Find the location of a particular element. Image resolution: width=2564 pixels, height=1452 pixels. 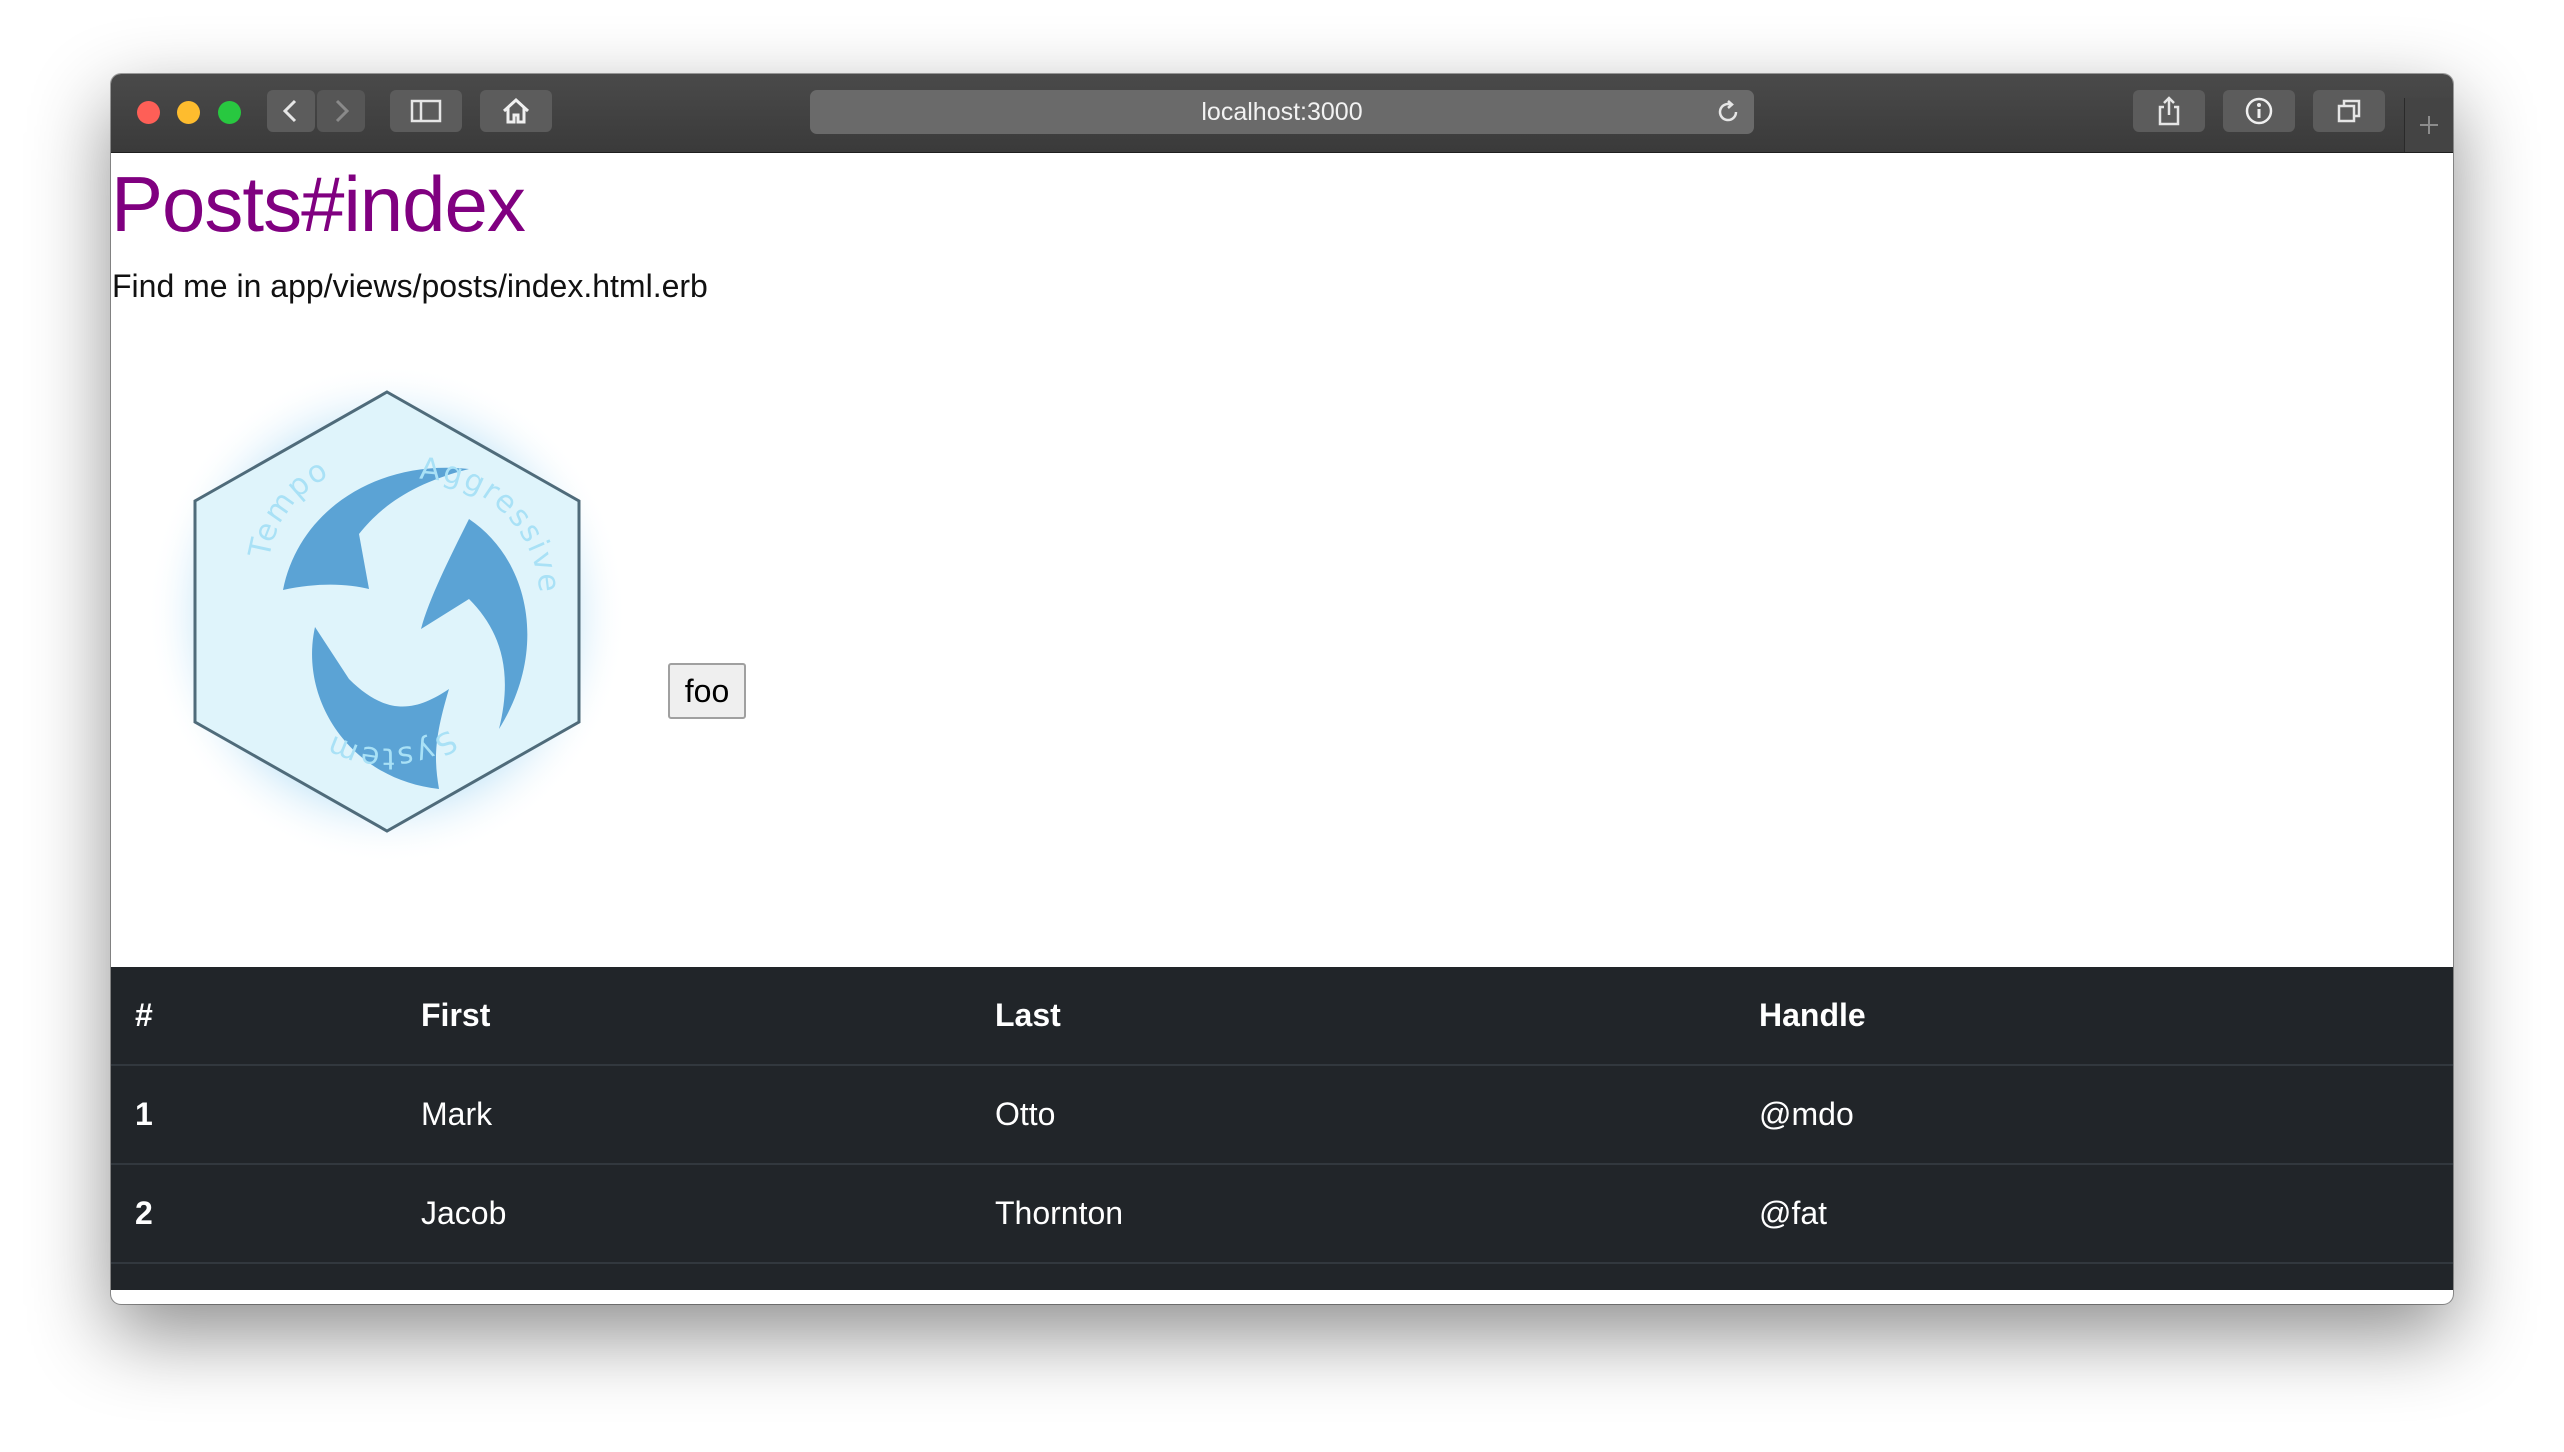

sidebar-icon is located at coordinates (426, 111).